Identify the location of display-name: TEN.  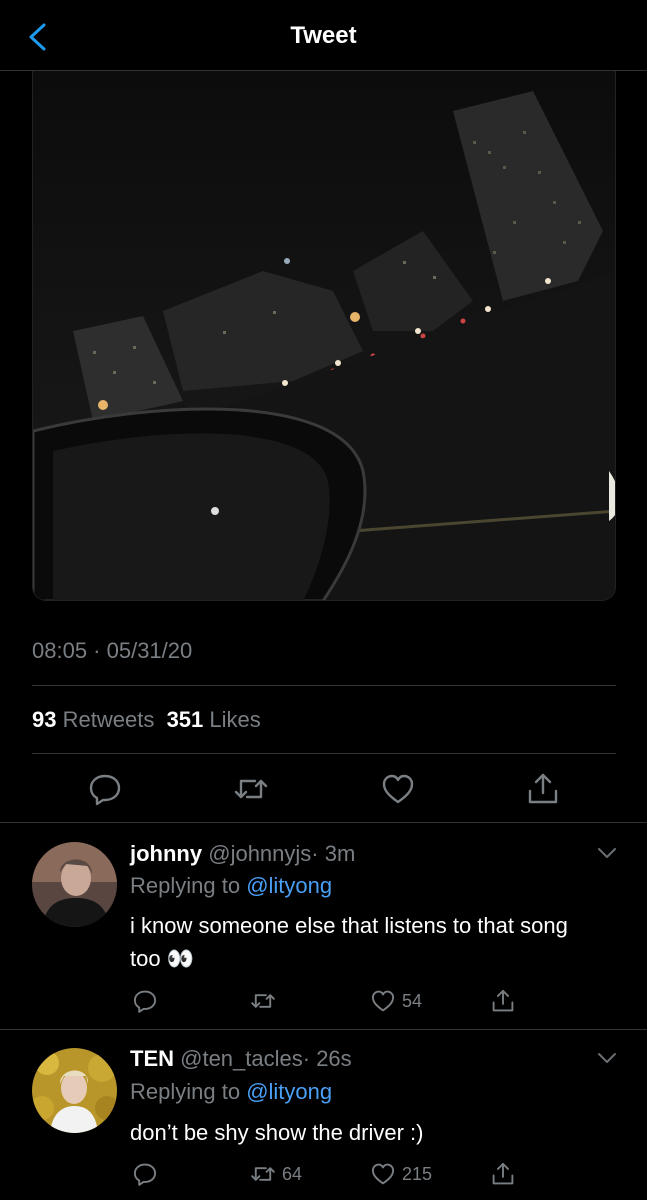
(152, 1058).